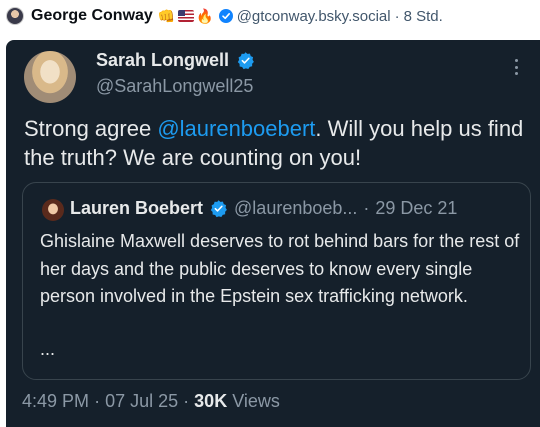 This screenshot has height=427, width=540. I want to click on tweet-author-handle: @SarahLongwell25, so click(175, 86).